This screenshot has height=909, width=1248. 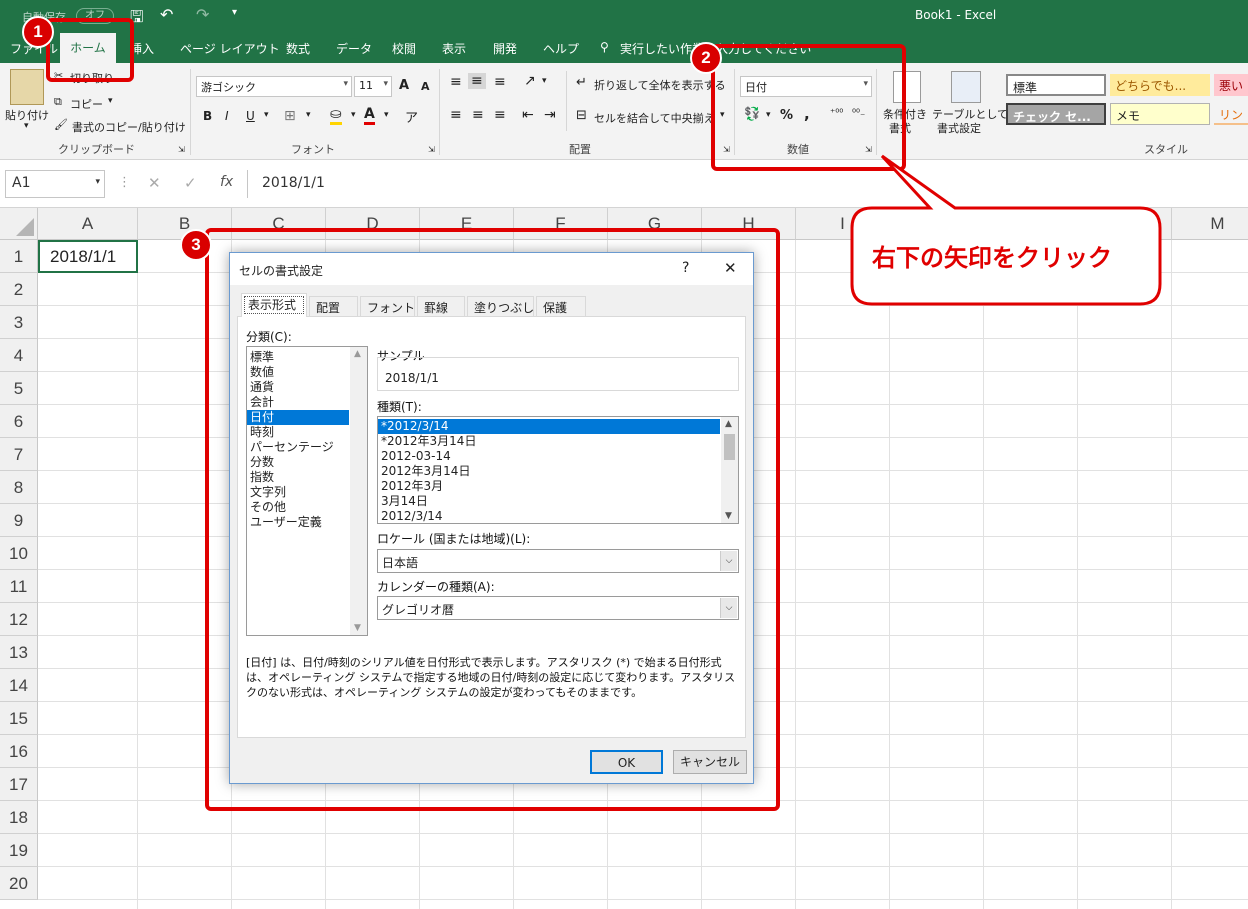 I want to click on customize-qat-icon: ▾, so click(x=234, y=12).